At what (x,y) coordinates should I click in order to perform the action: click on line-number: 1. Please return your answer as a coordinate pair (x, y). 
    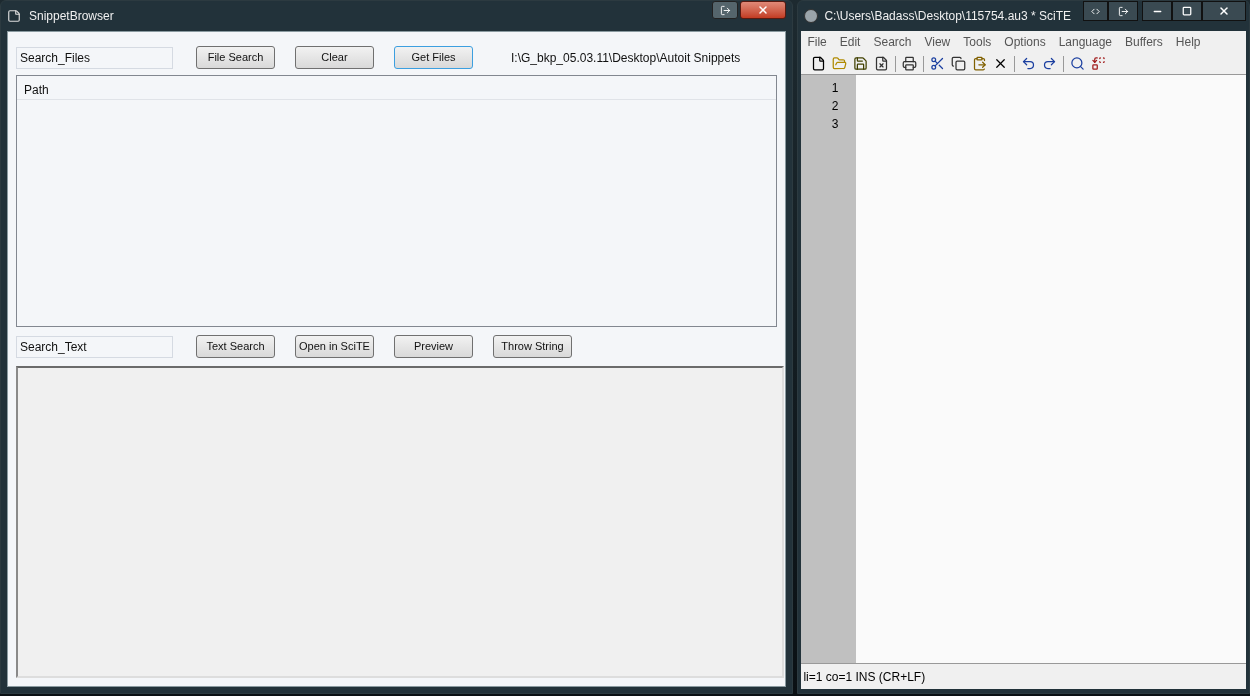
    Looking at the image, I should click on (835, 88).